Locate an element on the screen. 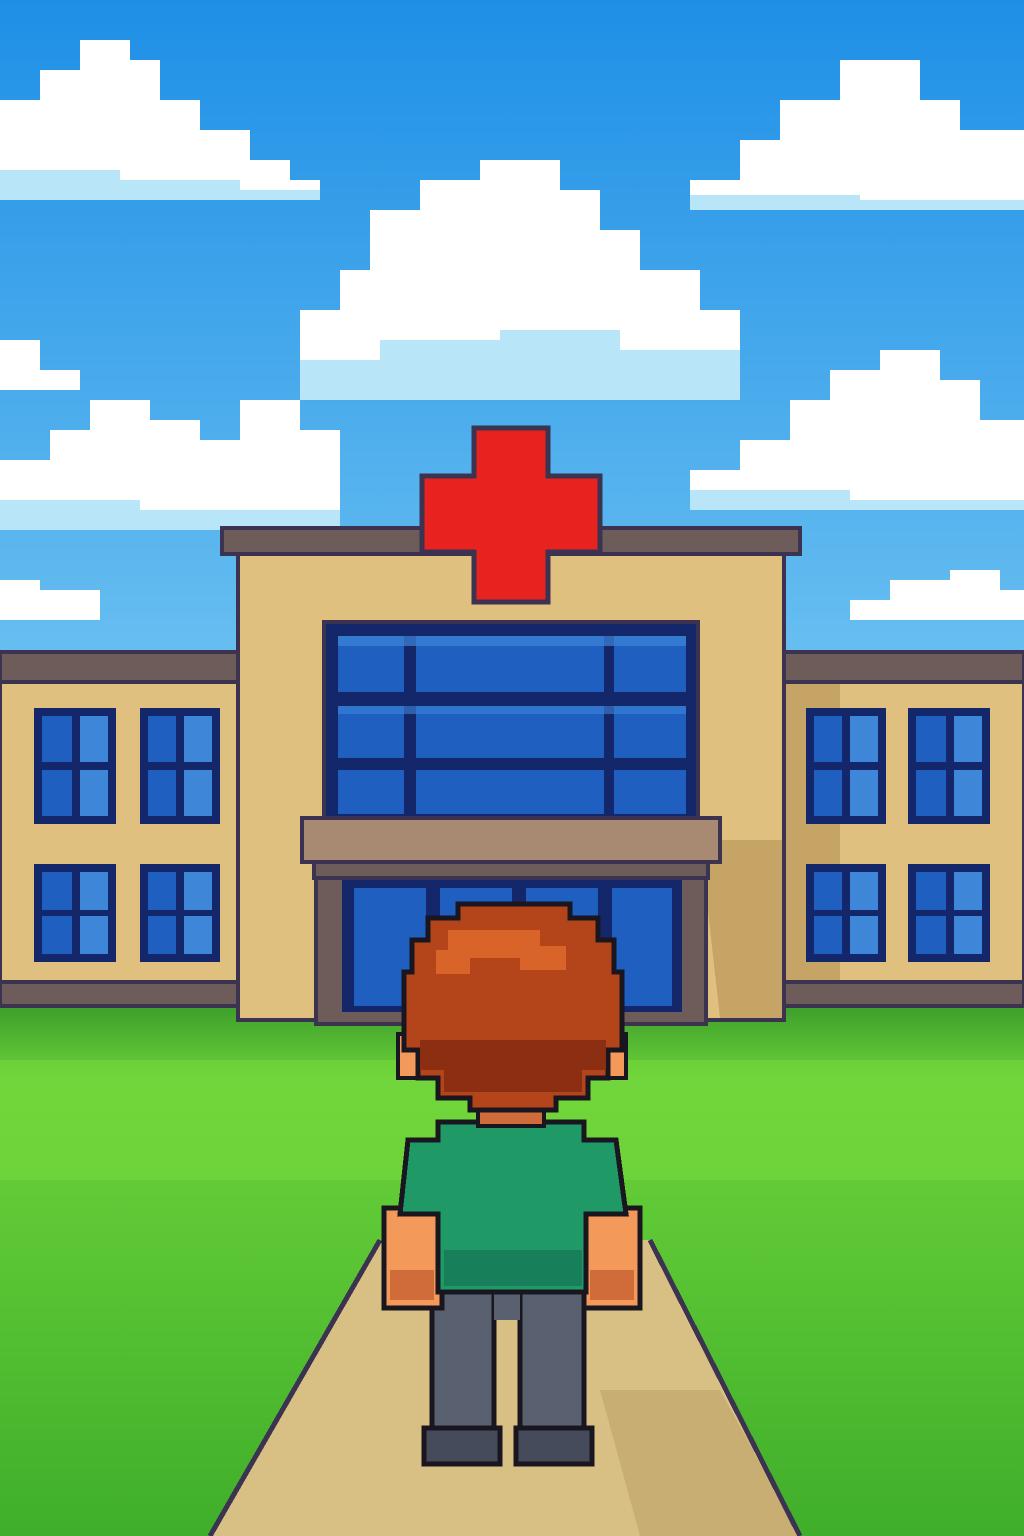  main-window is located at coordinates (511, 720).